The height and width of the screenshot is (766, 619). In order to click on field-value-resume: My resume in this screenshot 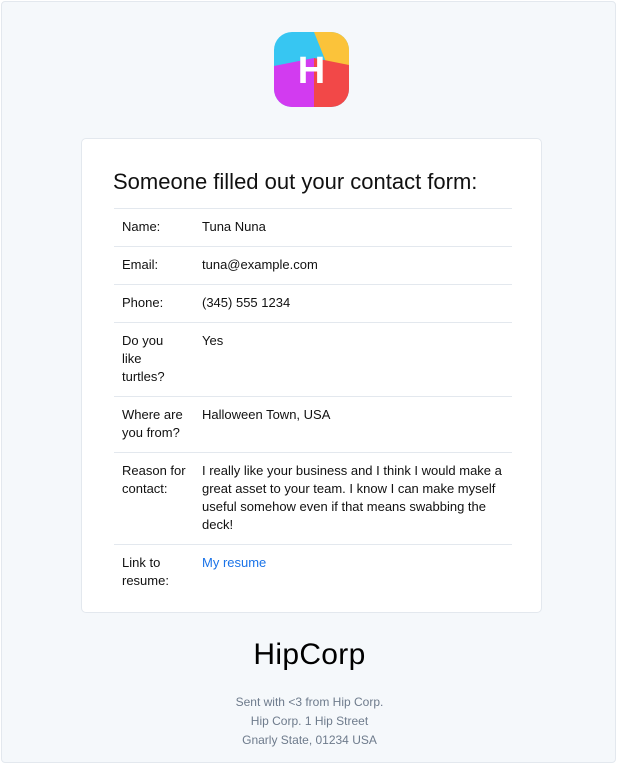, I will do `click(353, 573)`.